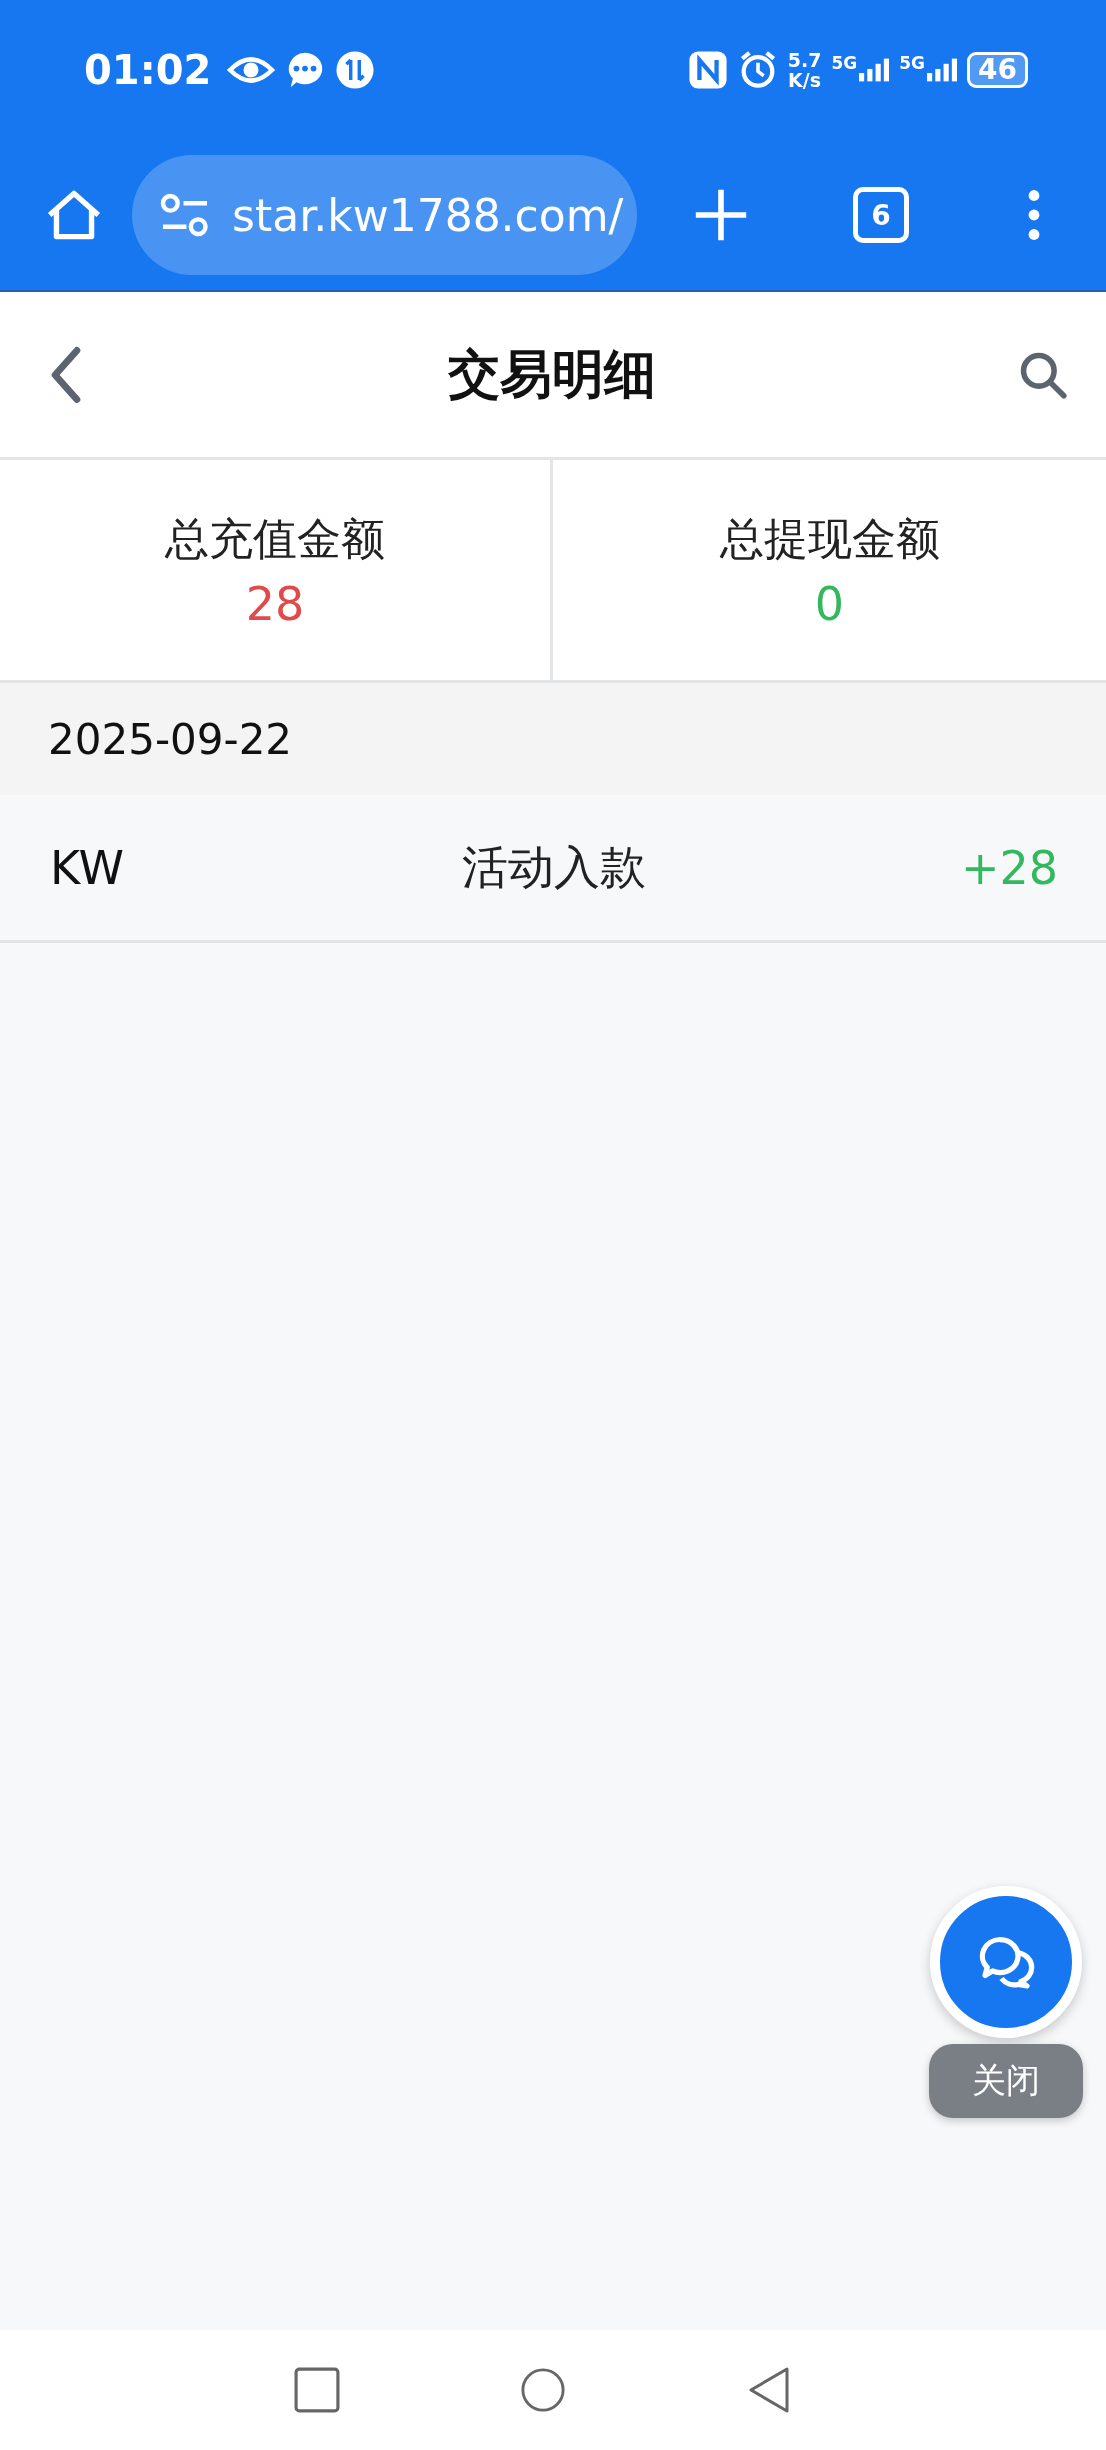 The height and width of the screenshot is (2450, 1106). What do you see at coordinates (1034, 215) in the screenshot?
I see `menu-icon` at bounding box center [1034, 215].